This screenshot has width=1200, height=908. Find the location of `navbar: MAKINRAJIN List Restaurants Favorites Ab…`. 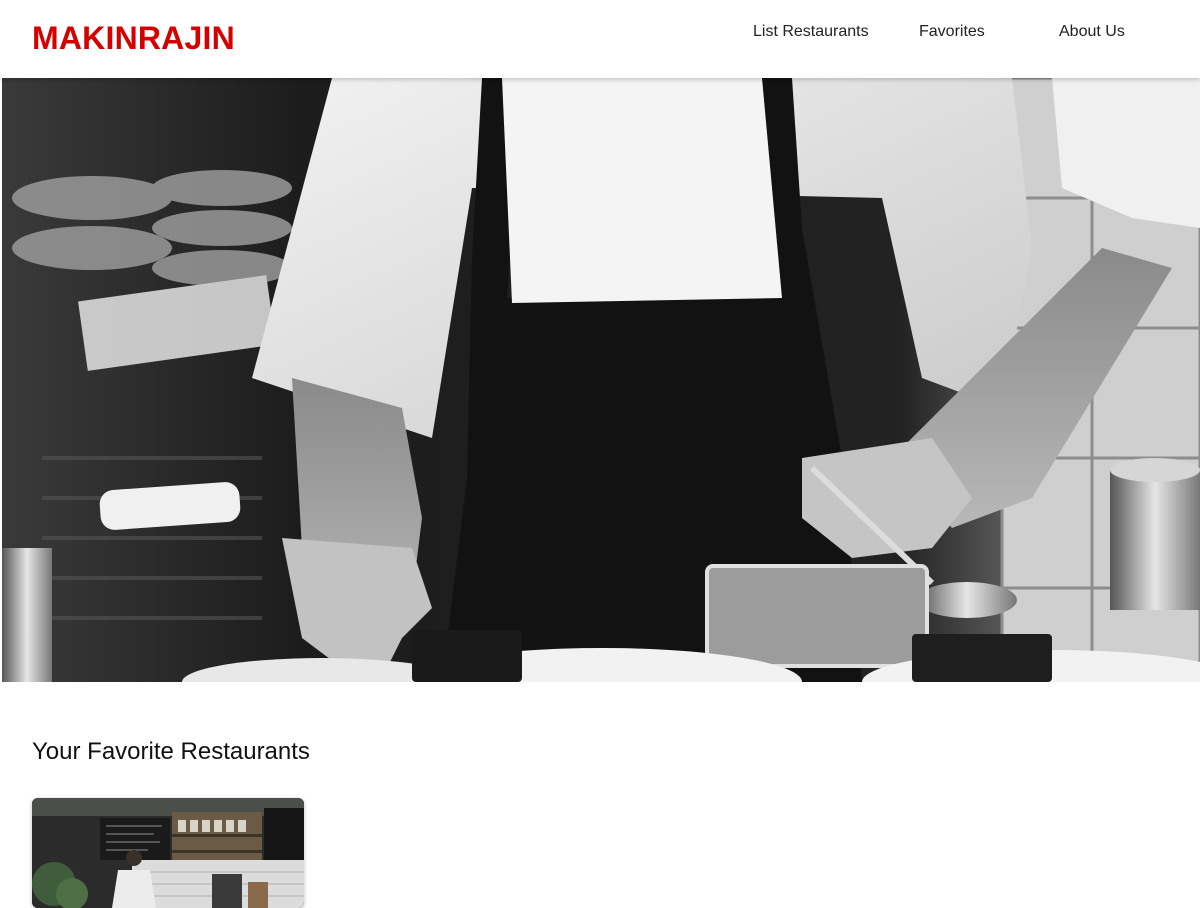

navbar: MAKINRAJIN List Restaurants Favorites Ab… is located at coordinates (600, 39).